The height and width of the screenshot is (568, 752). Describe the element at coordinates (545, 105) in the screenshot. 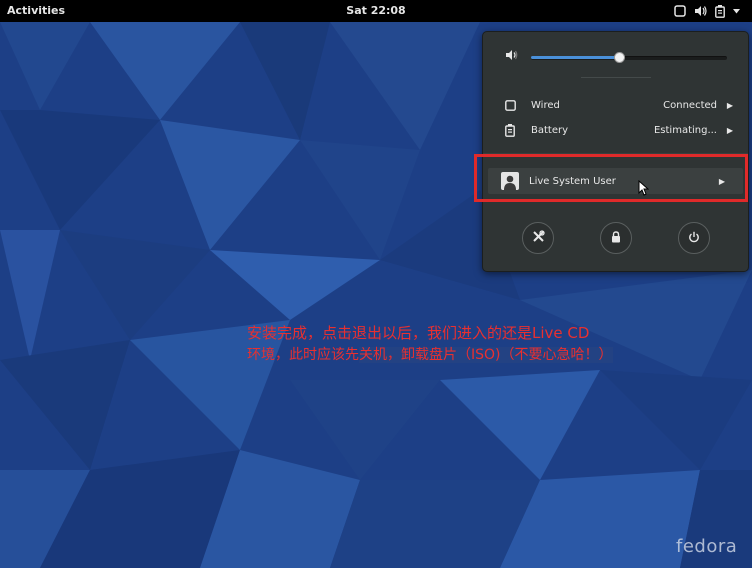

I see `wired-label: Wired` at that location.